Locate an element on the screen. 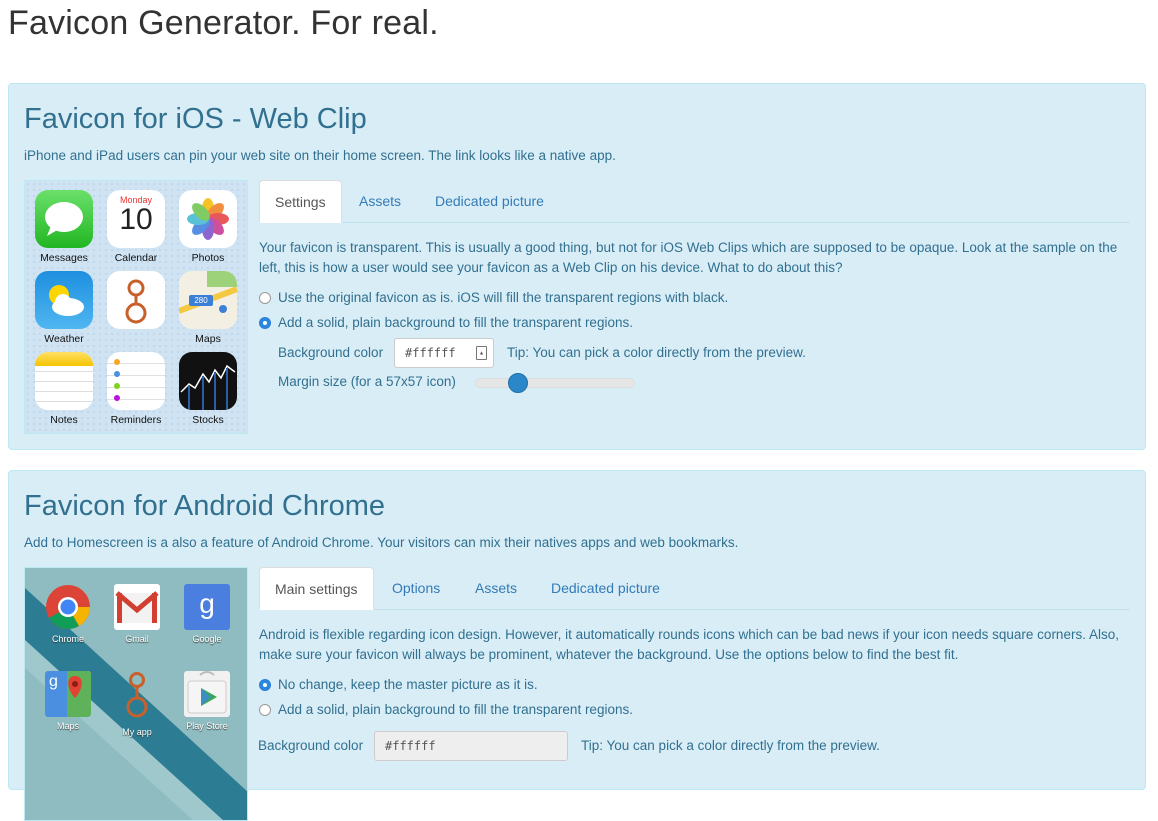 This screenshot has height=821, width=1158. photos-app: Photos is located at coordinates (208, 227).